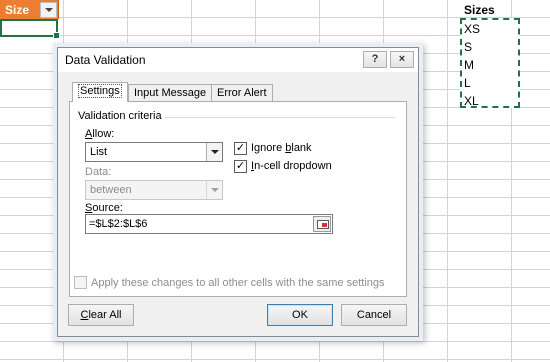 The width and height of the screenshot is (550, 362). I want to click on allow-select: List, so click(154, 152).